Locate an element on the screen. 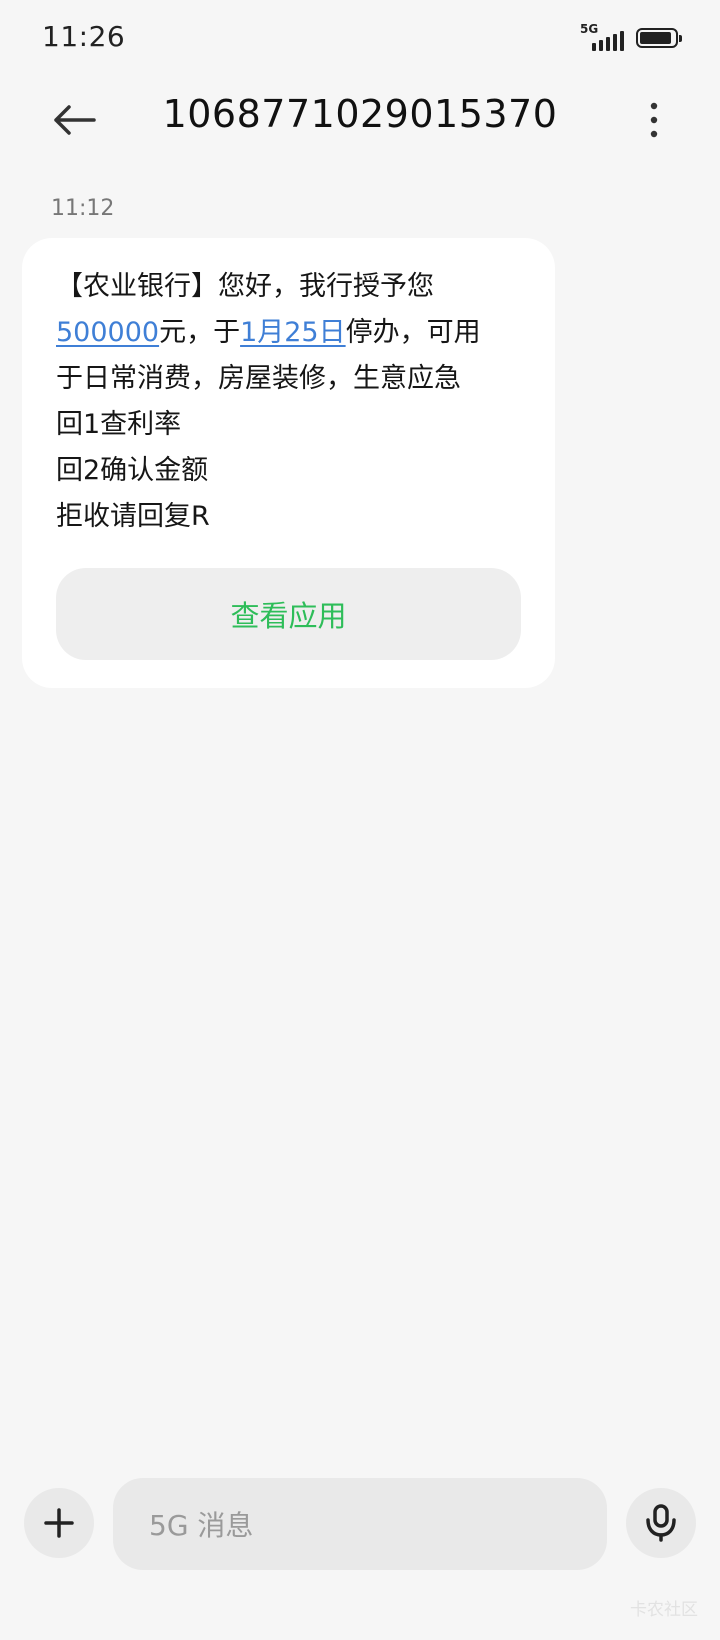  sender-number: 1068771029015370 is located at coordinates (360, 114).